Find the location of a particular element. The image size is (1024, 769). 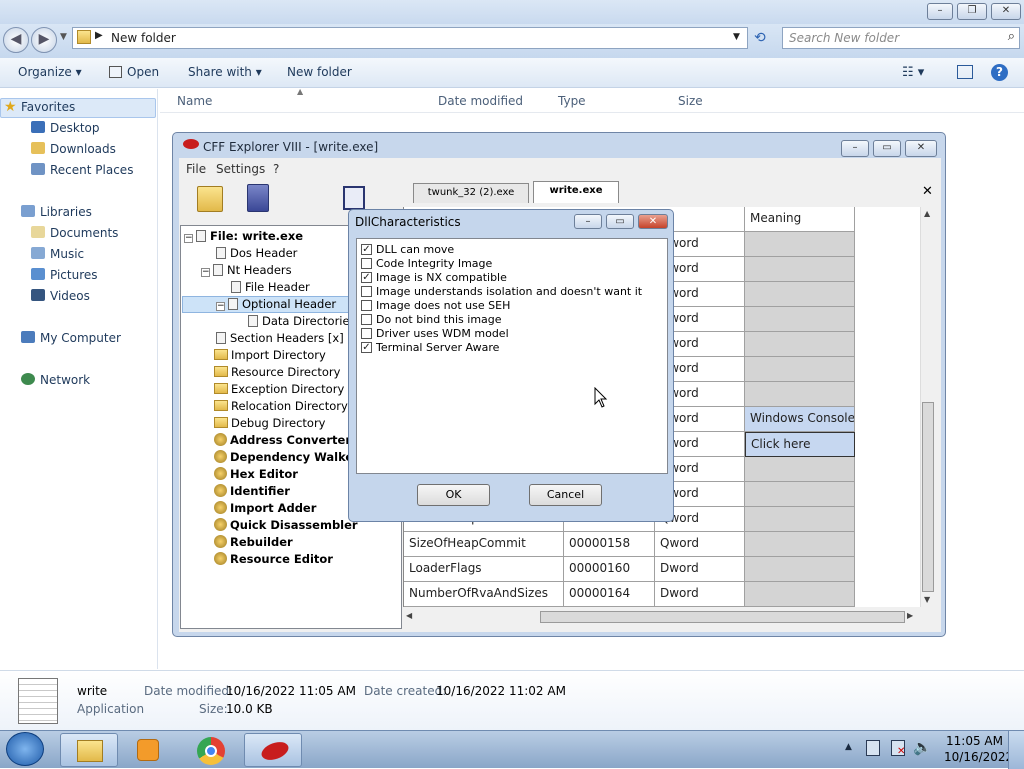

taskbar-explorer is located at coordinates (89, 750).